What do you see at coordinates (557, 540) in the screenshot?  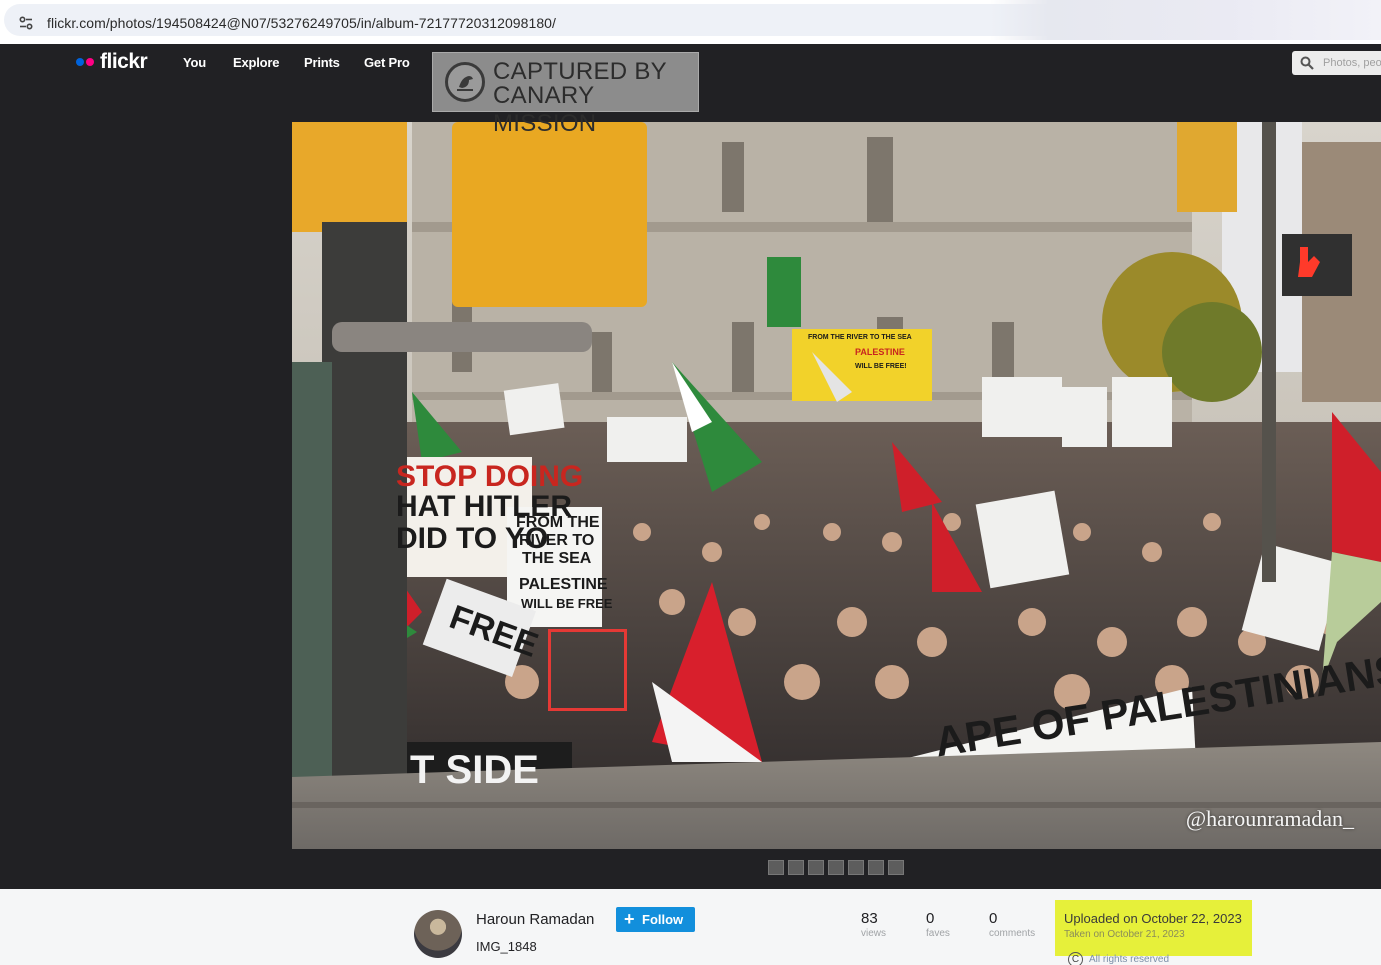 I see `sign-river-line2: RIVER TO` at bounding box center [557, 540].